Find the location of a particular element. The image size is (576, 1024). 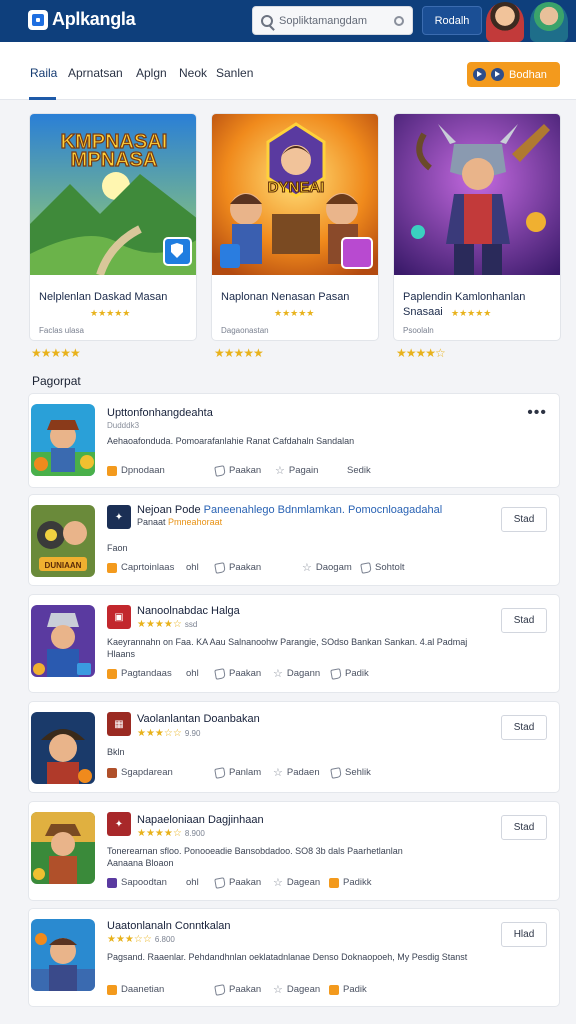

featured-title: Nelplenlan Daskad Masan is located at coordinates (103, 297).